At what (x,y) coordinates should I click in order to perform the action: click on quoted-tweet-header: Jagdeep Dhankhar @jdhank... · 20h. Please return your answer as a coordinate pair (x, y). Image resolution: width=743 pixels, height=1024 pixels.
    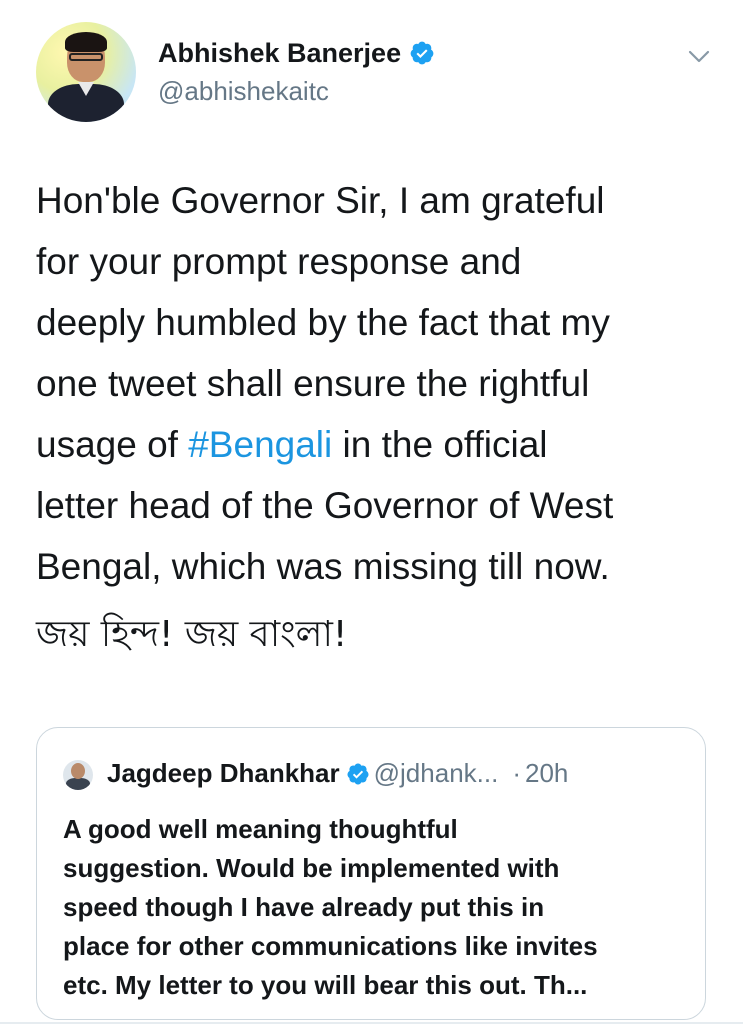
    Looking at the image, I should click on (337, 775).